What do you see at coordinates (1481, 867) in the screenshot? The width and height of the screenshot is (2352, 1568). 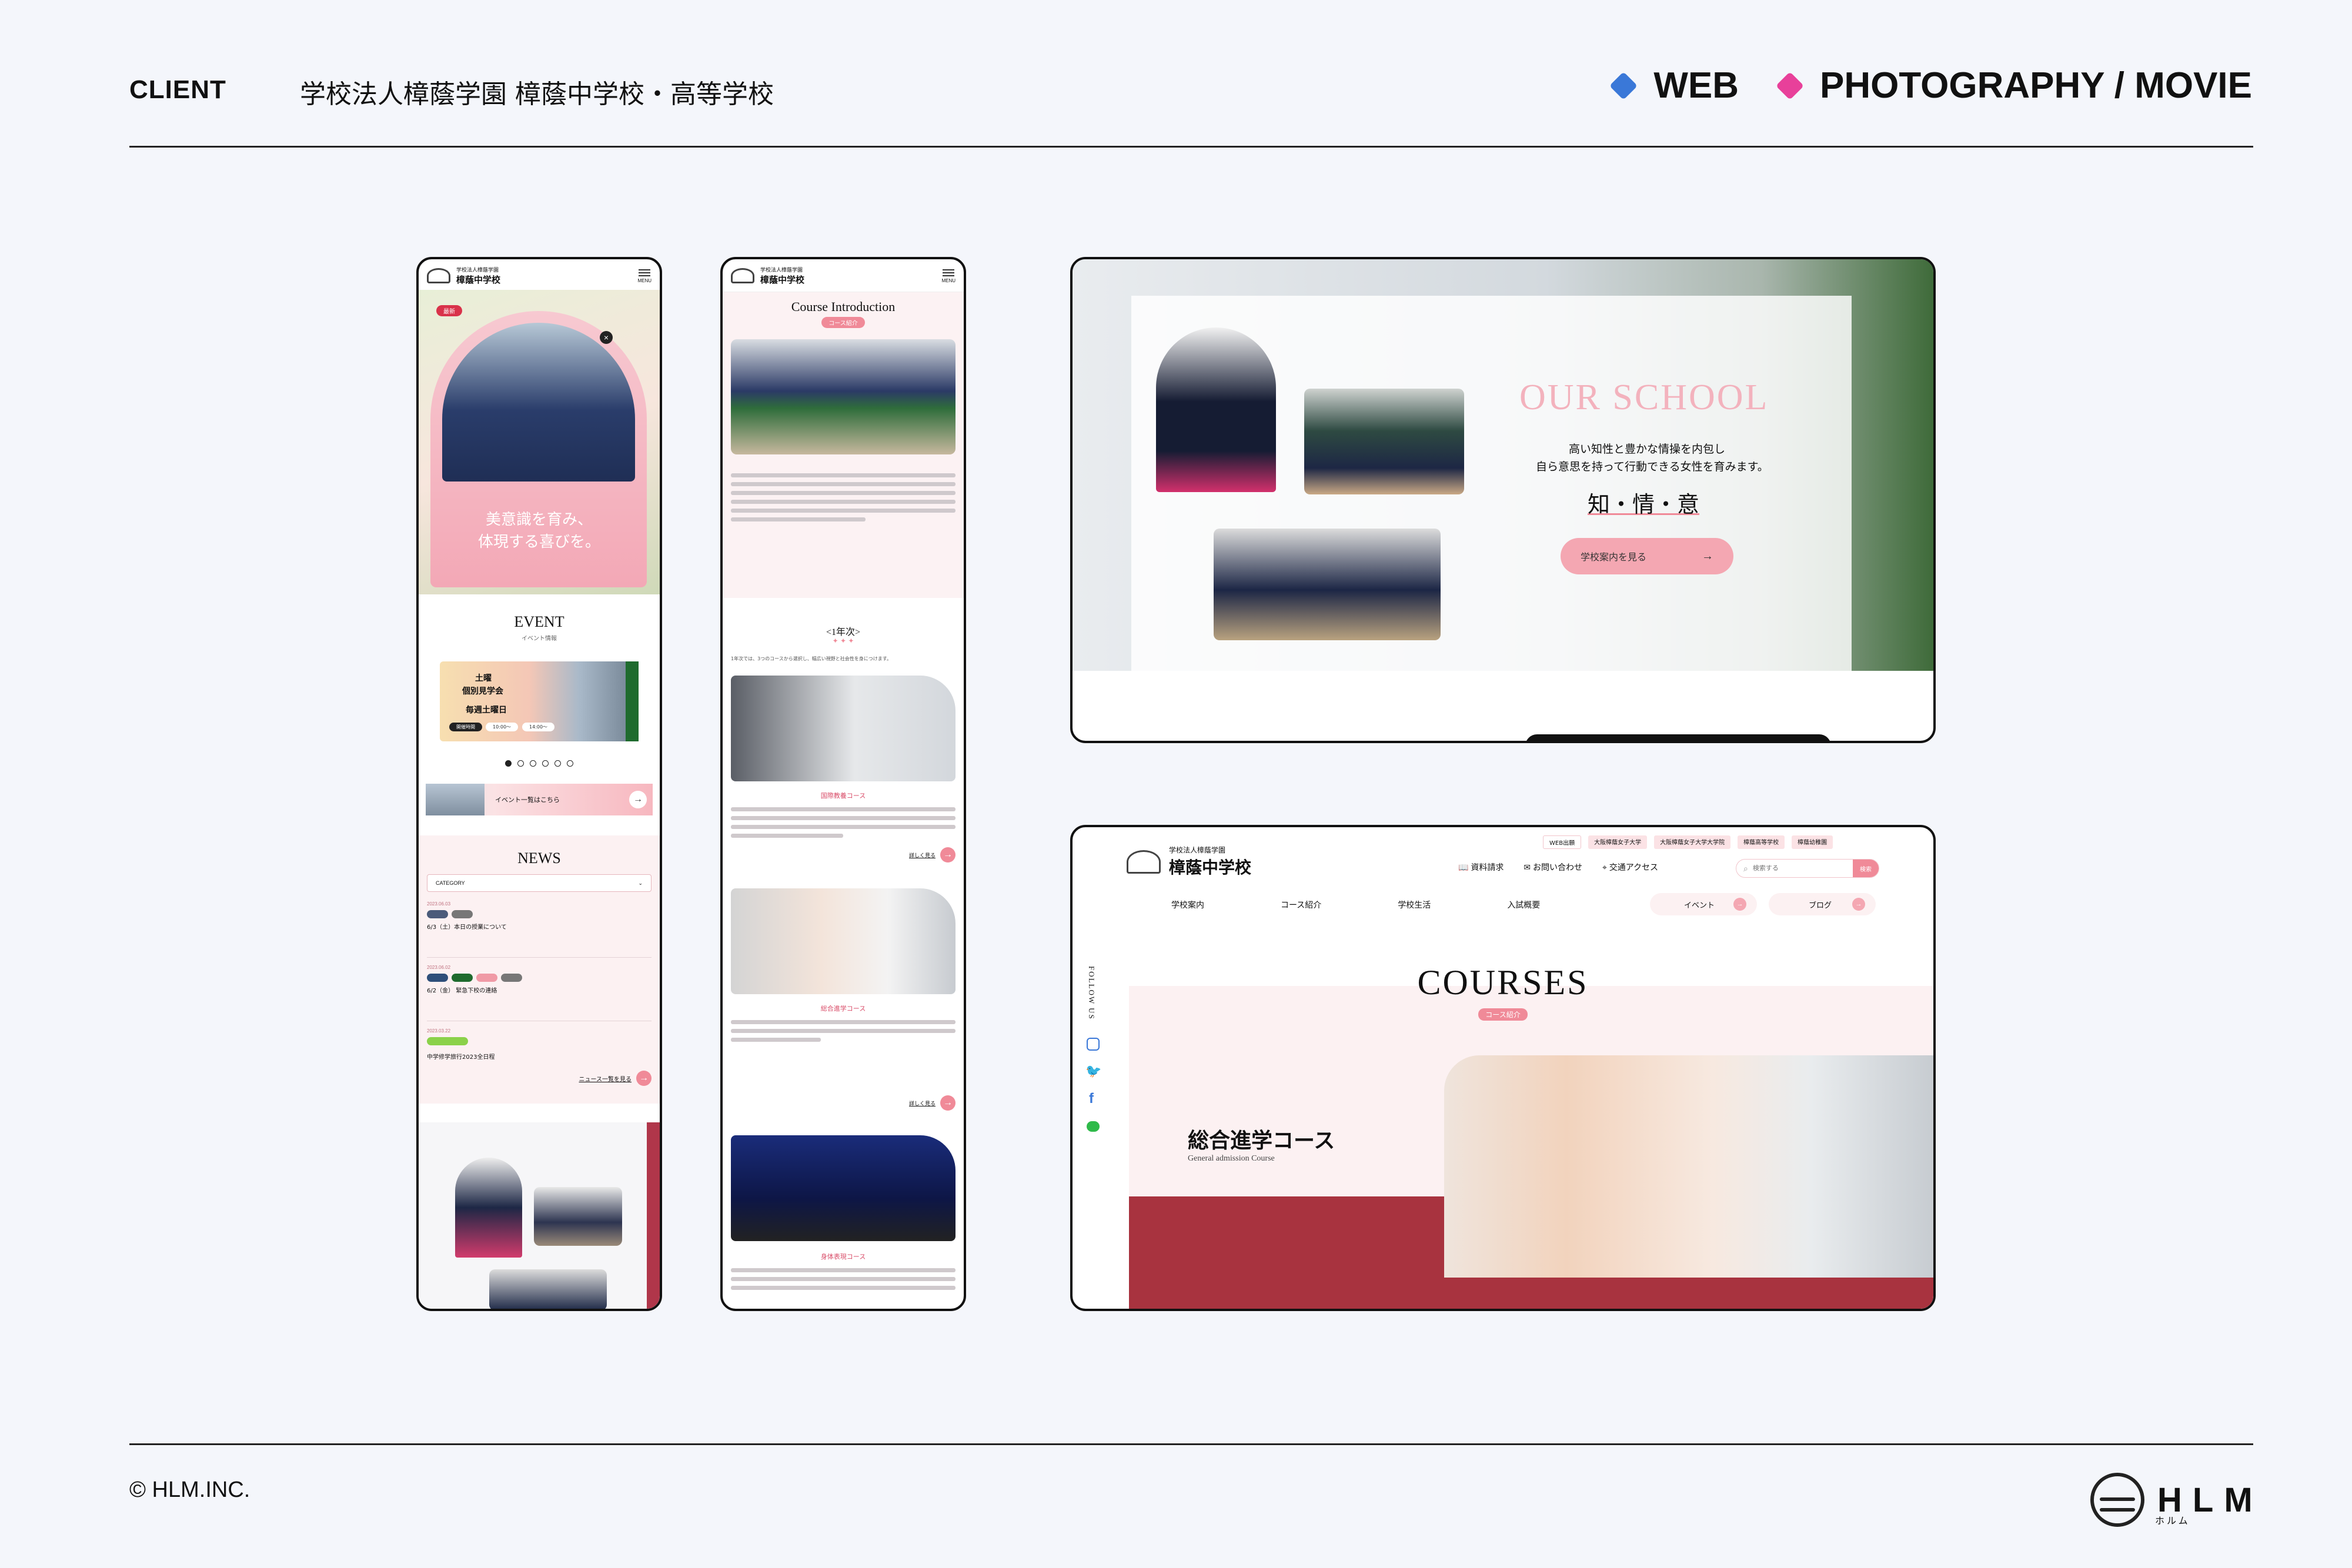 I see `utility-brochure: 📖 資料請求` at bounding box center [1481, 867].